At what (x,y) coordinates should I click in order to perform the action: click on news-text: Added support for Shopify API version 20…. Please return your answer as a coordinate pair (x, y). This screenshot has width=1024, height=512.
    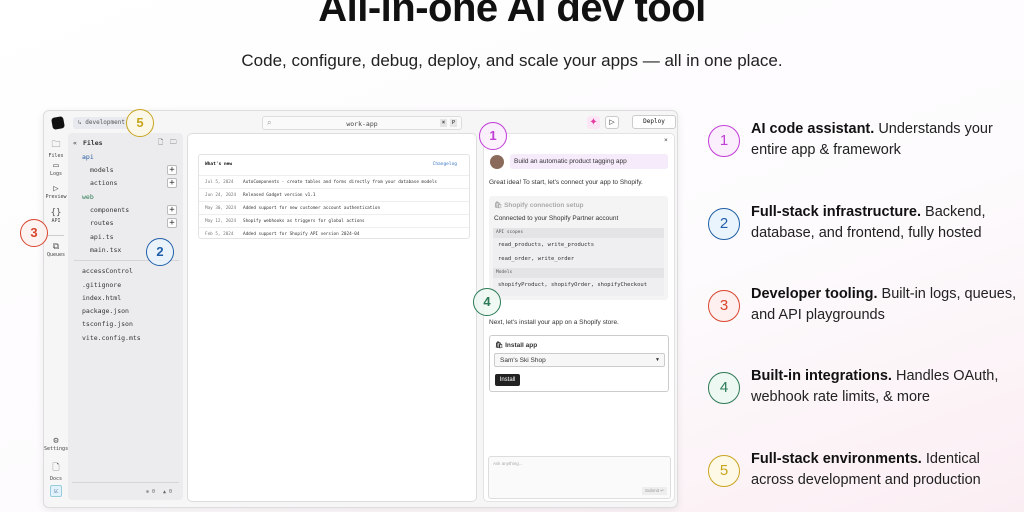
    Looking at the image, I should click on (301, 234).